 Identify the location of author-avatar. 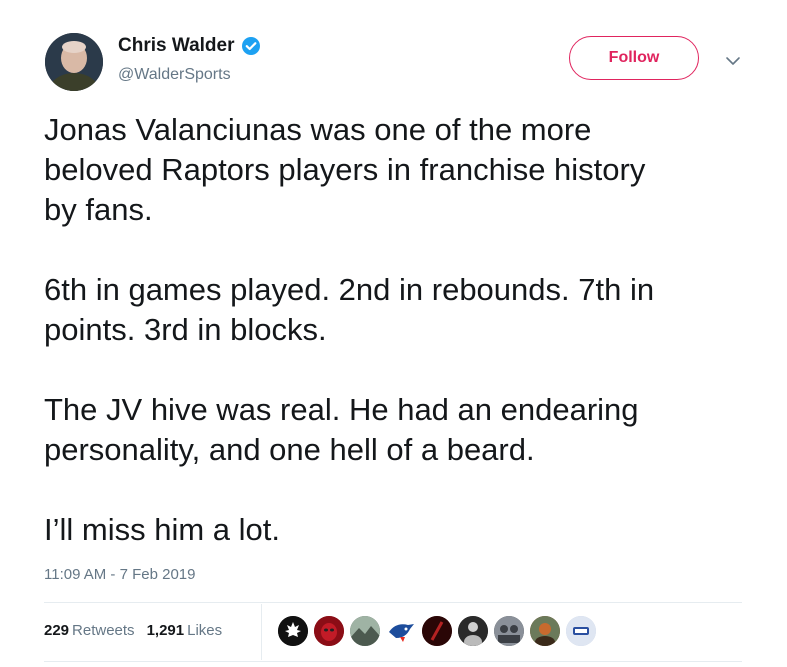
(74, 62).